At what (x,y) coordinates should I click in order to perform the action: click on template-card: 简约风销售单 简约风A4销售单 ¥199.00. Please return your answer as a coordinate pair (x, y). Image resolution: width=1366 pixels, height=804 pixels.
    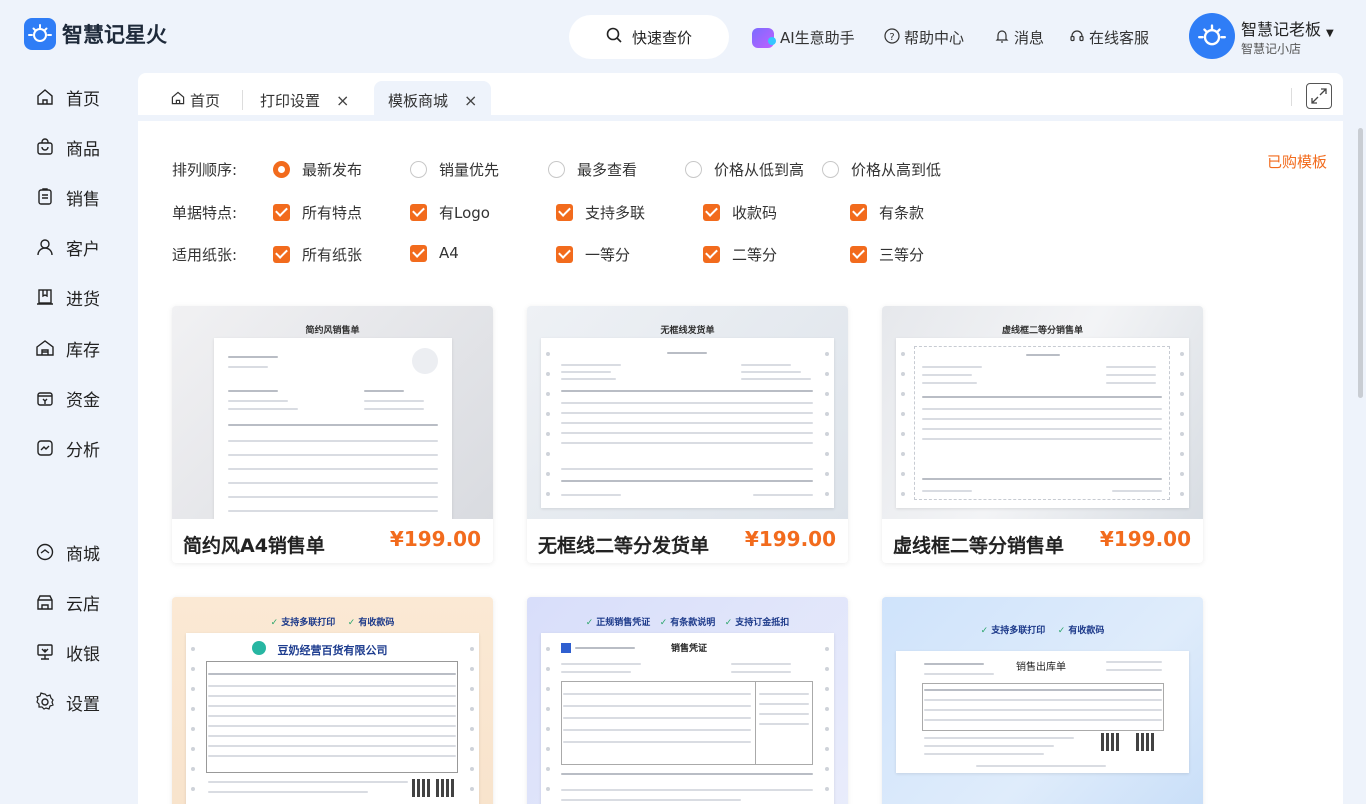
    Looking at the image, I should click on (332, 434).